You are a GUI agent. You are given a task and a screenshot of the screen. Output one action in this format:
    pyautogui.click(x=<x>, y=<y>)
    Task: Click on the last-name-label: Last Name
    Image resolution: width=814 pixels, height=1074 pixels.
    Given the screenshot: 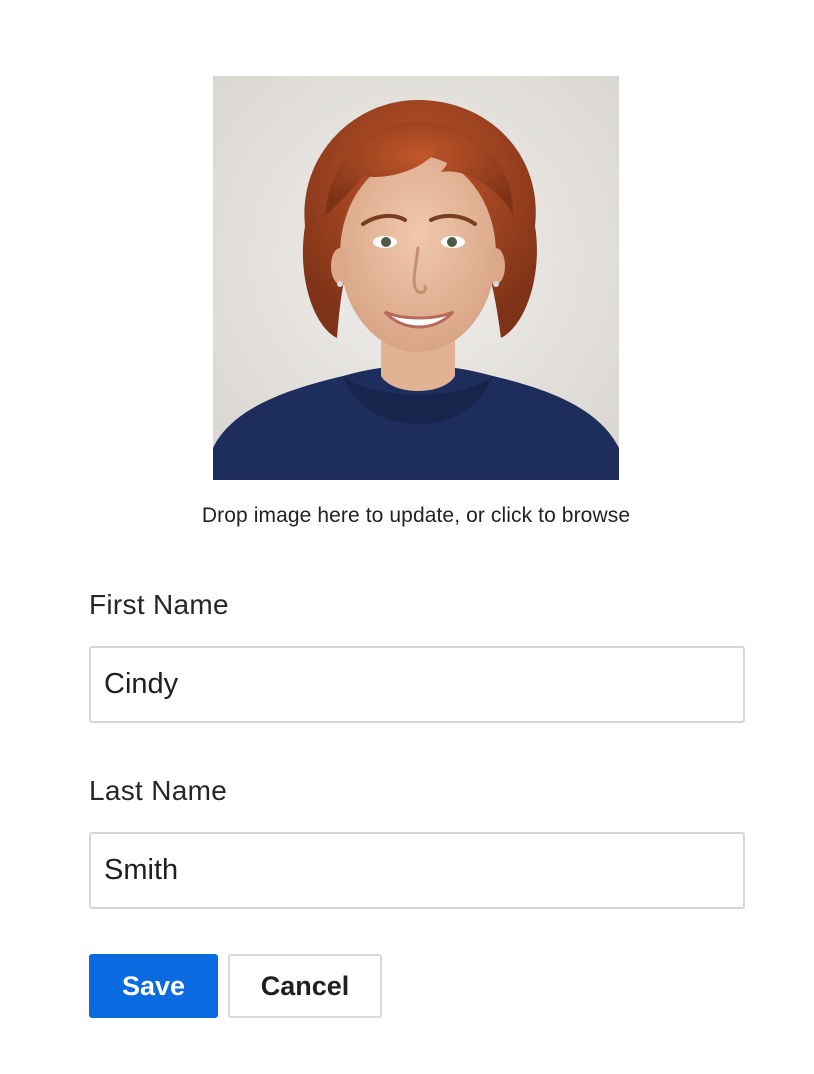 What is the action you would take?
    pyautogui.click(x=158, y=790)
    